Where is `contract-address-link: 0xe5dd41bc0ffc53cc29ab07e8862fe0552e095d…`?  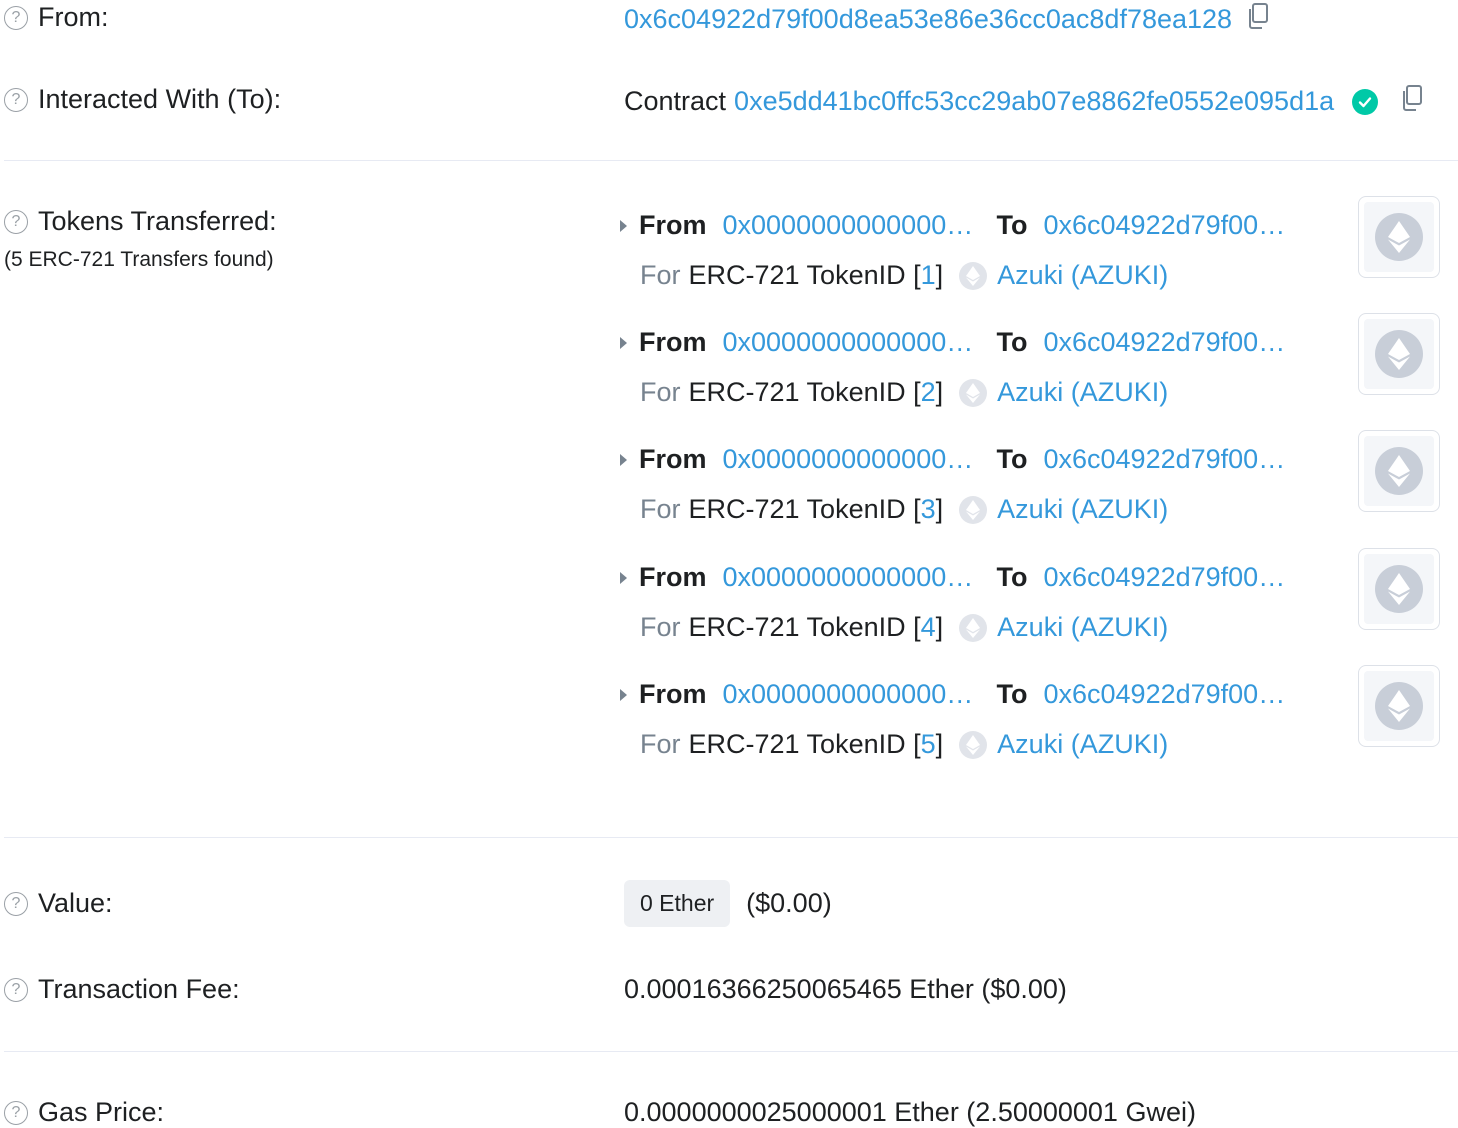 contract-address-link: 0xe5dd41bc0ffc53cc29ab07e8862fe0552e095d… is located at coordinates (1034, 101).